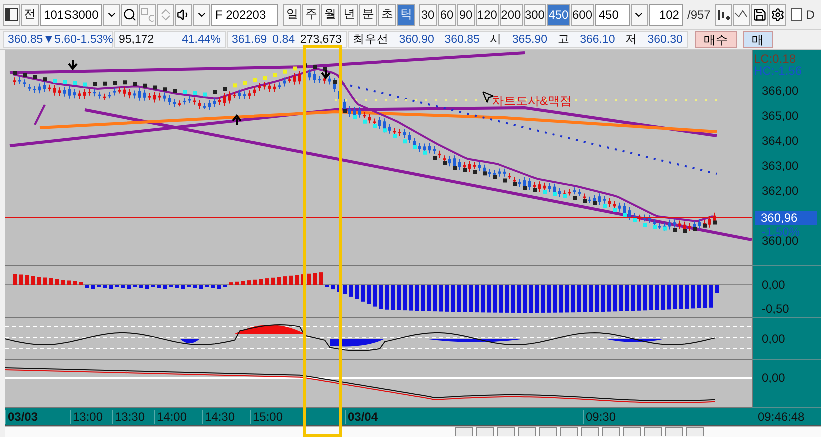 This screenshot has height=437, width=821. What do you see at coordinates (612, 15) in the screenshot?
I see `interval-combo: 450` at bounding box center [612, 15].